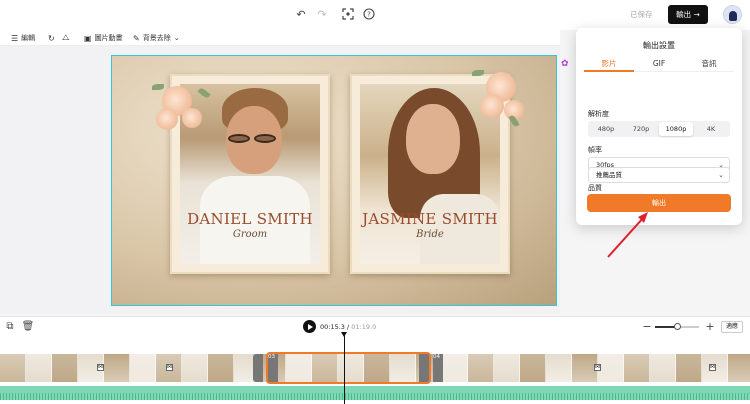 Image resolution: width=750 pixels, height=404 pixels. What do you see at coordinates (344, 368) in the screenshot?
I see `playhead` at bounding box center [344, 368].